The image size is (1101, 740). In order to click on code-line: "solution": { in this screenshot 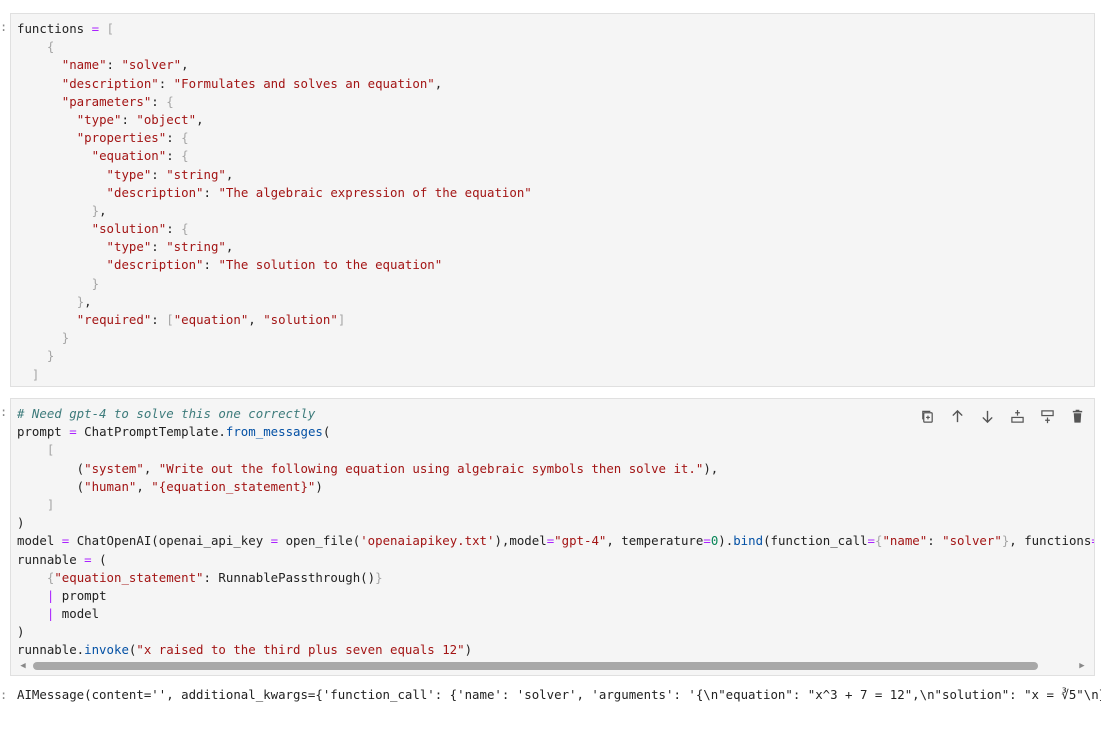, I will do `click(140, 229)`.